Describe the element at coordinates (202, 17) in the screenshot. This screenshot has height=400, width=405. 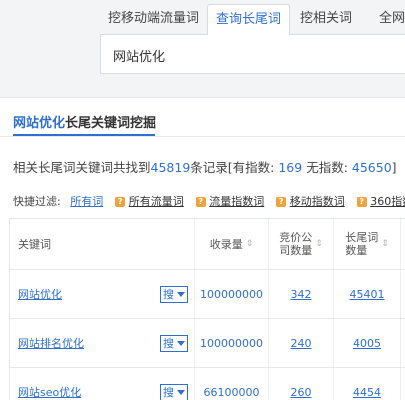
I see `tab-bar: 挖移动端流量词 查询长尾词 挖相关词 全网` at that location.